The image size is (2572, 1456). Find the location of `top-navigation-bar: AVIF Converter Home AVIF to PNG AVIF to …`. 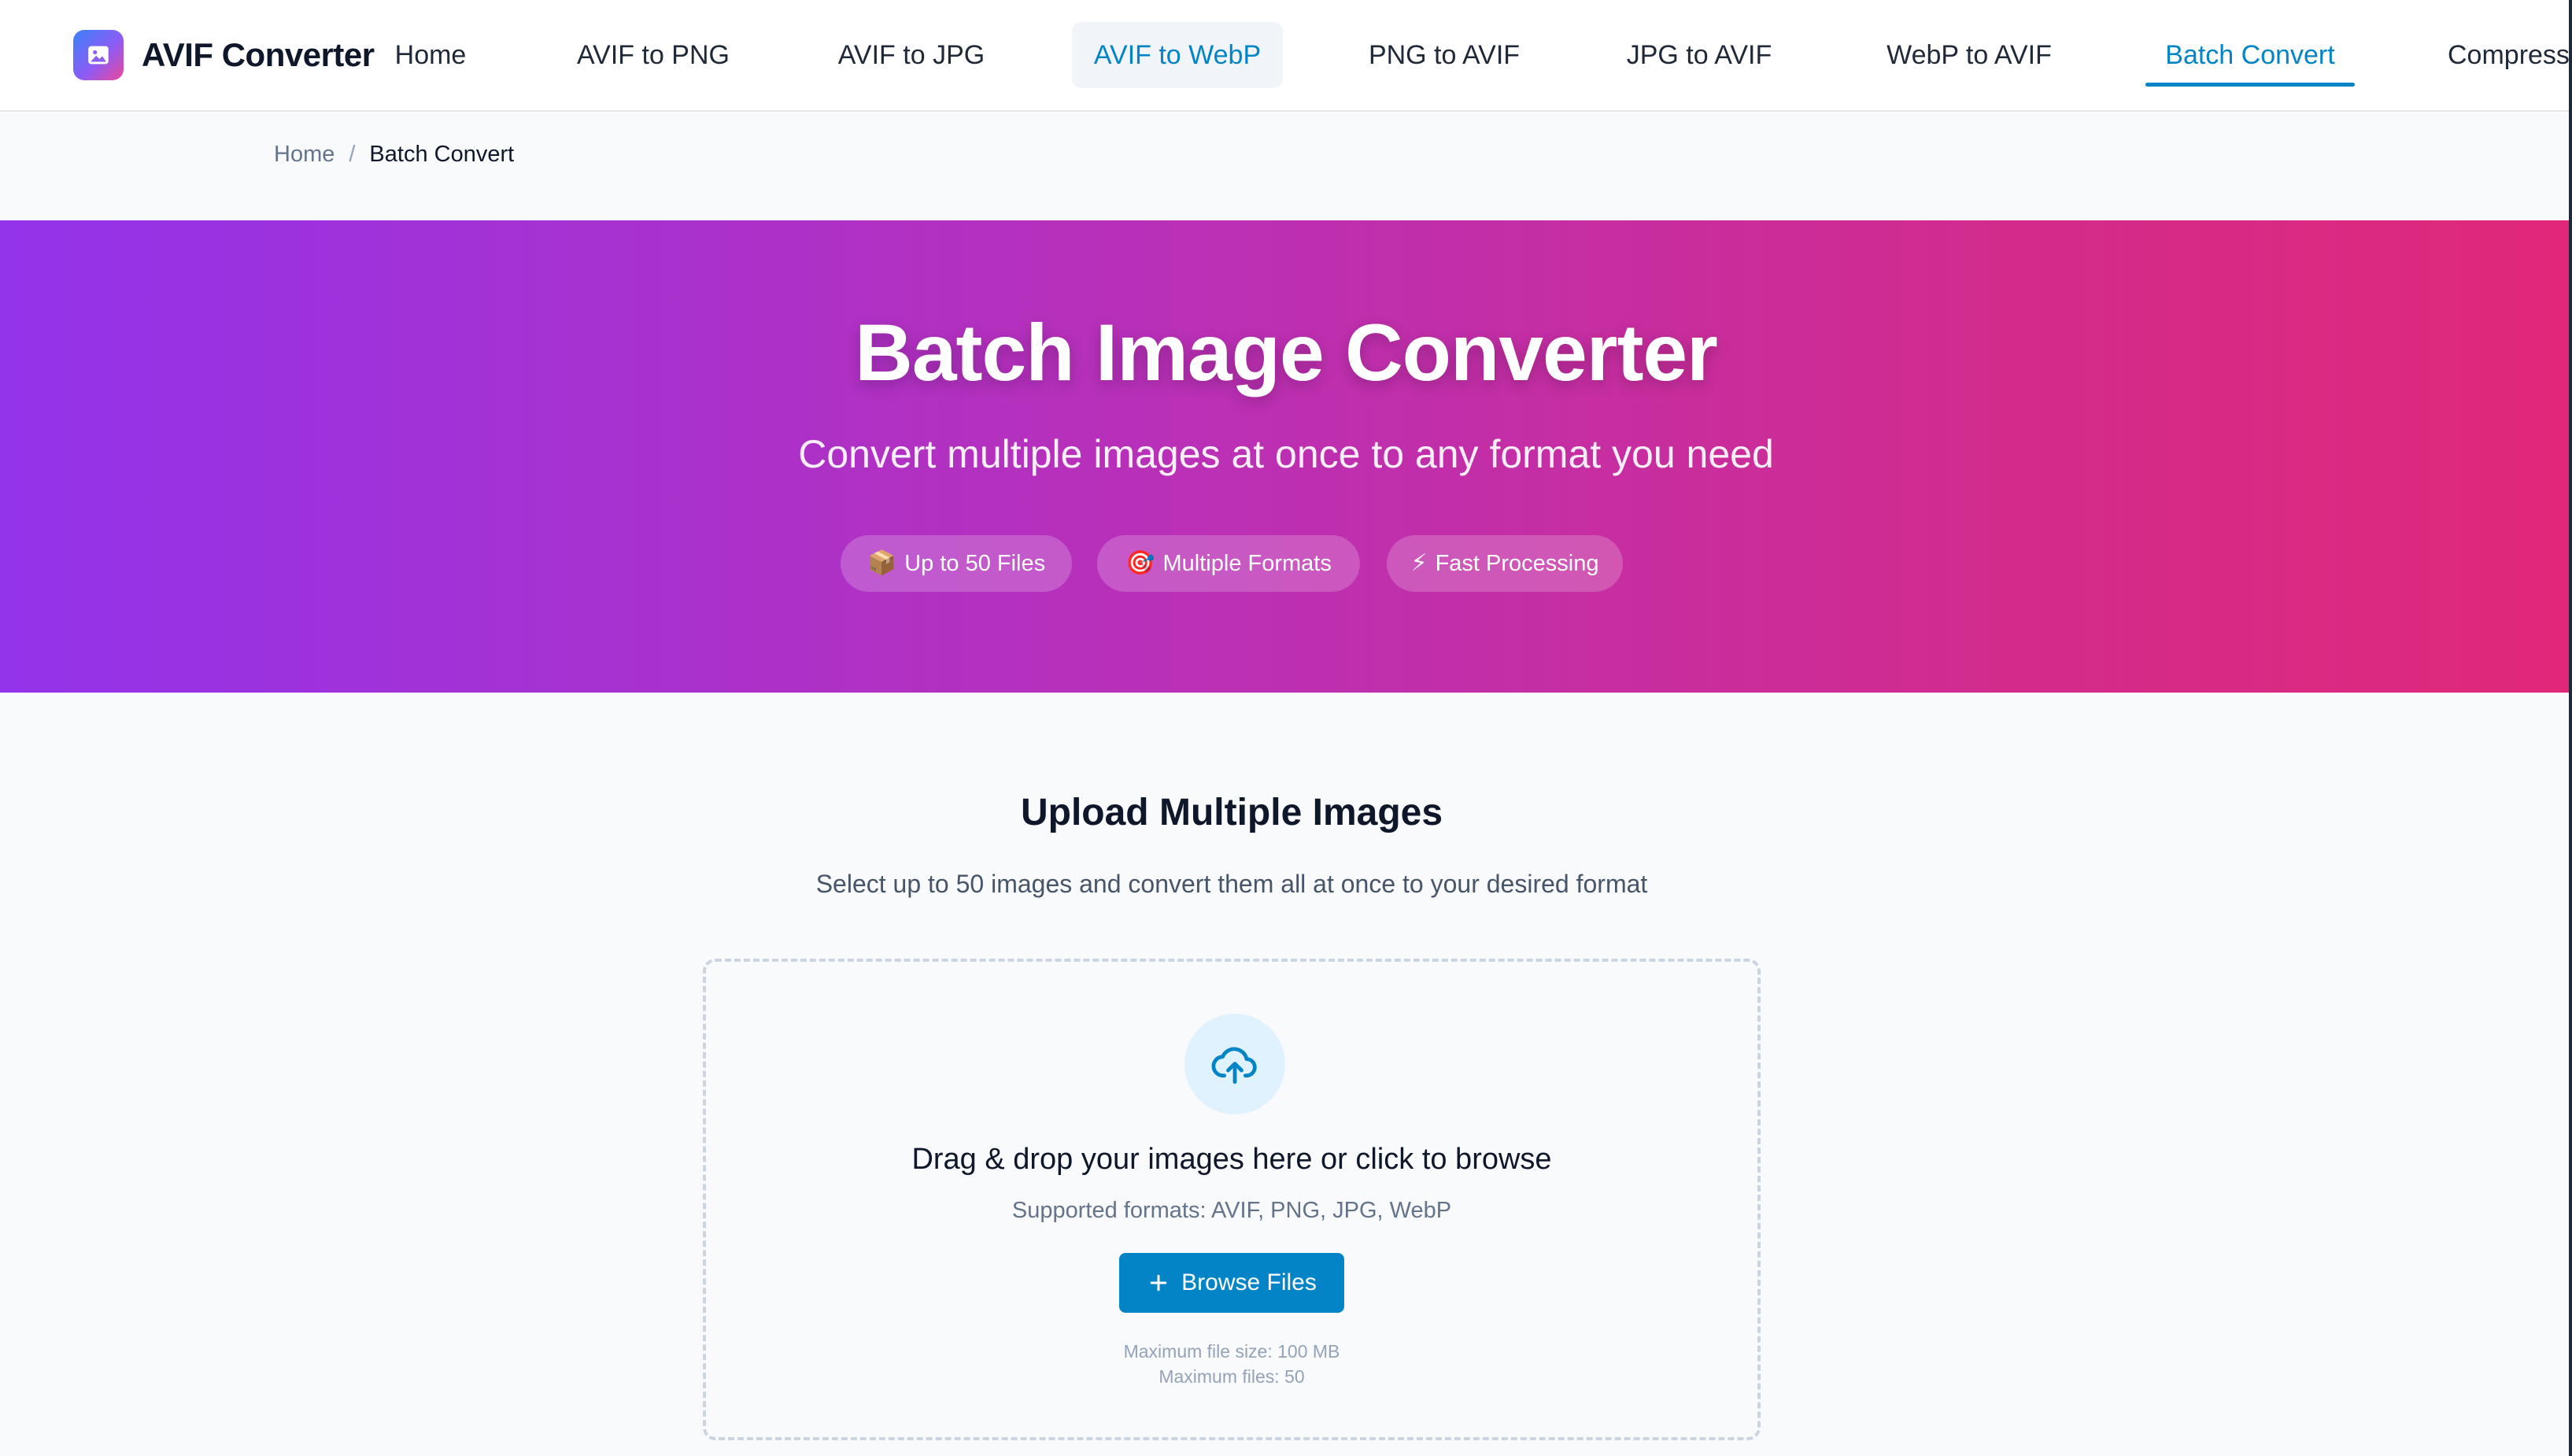

top-navigation-bar: AVIF Converter Home AVIF to PNG AVIF to … is located at coordinates (1286, 56).